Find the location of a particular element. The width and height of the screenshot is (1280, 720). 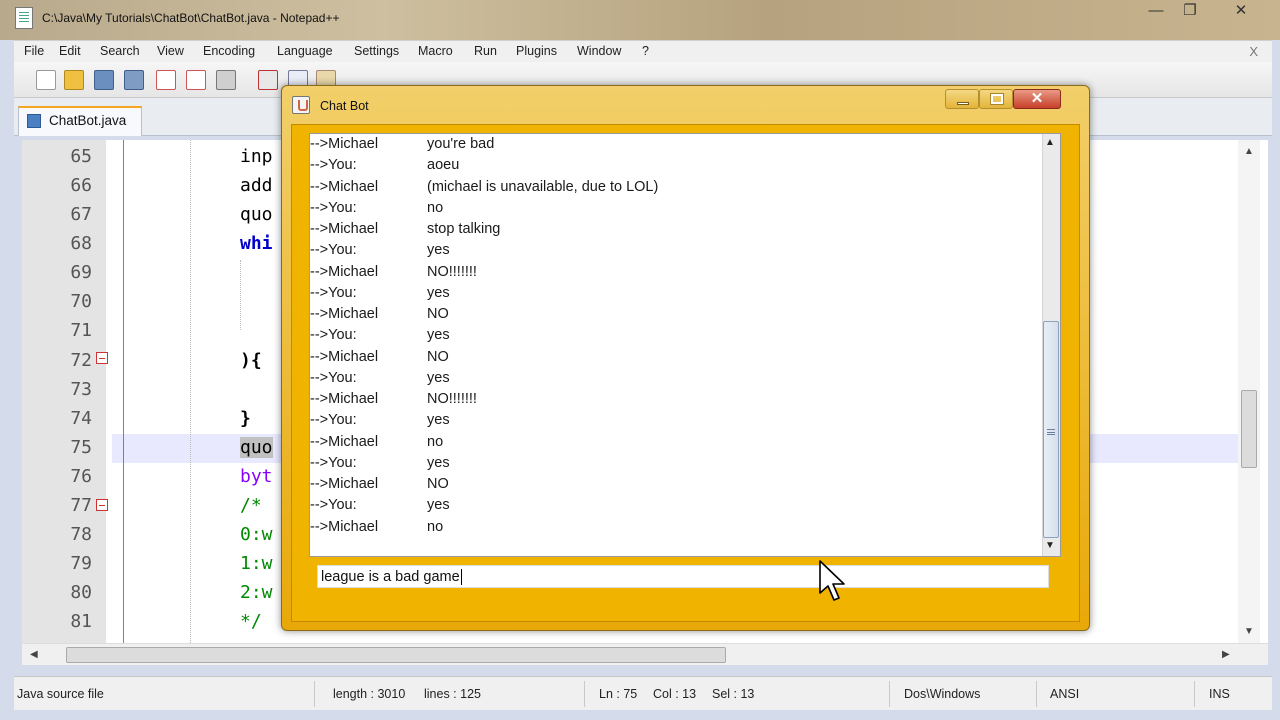

line-number: 76 is located at coordinates (81, 476).